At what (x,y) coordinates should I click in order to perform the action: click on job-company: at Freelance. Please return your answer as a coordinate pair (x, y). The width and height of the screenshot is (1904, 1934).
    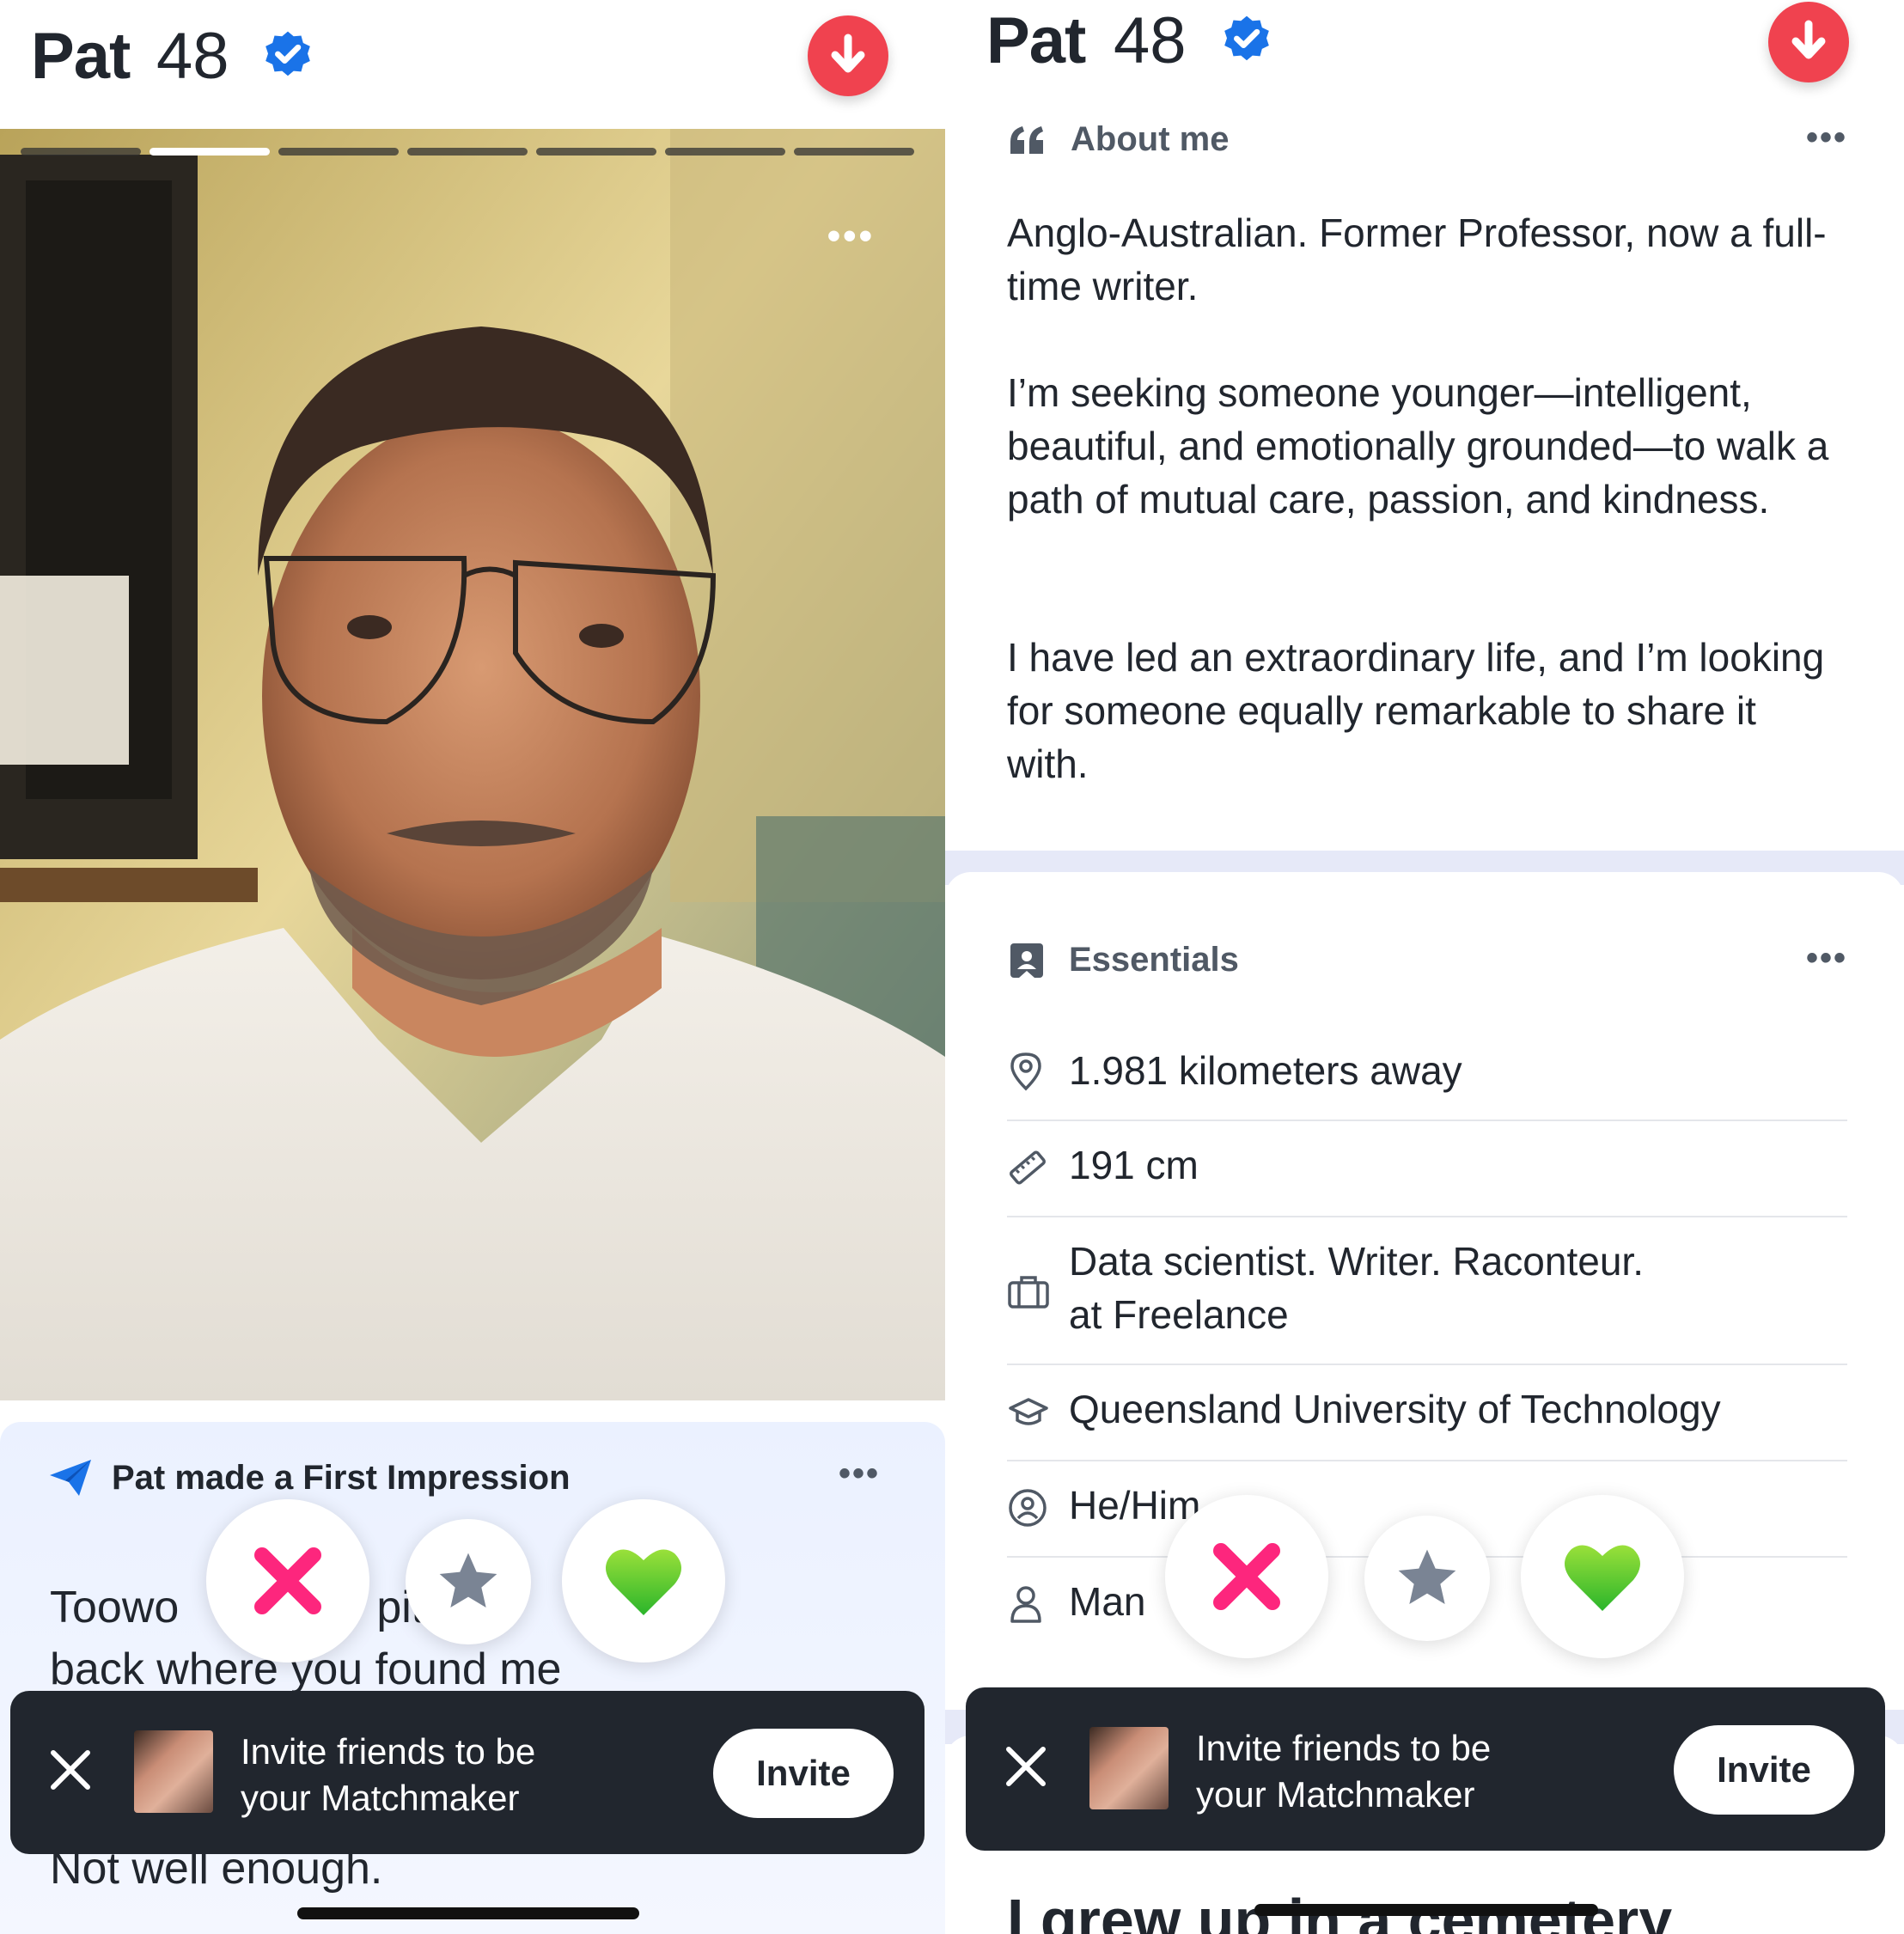
    Looking at the image, I should click on (1179, 1314).